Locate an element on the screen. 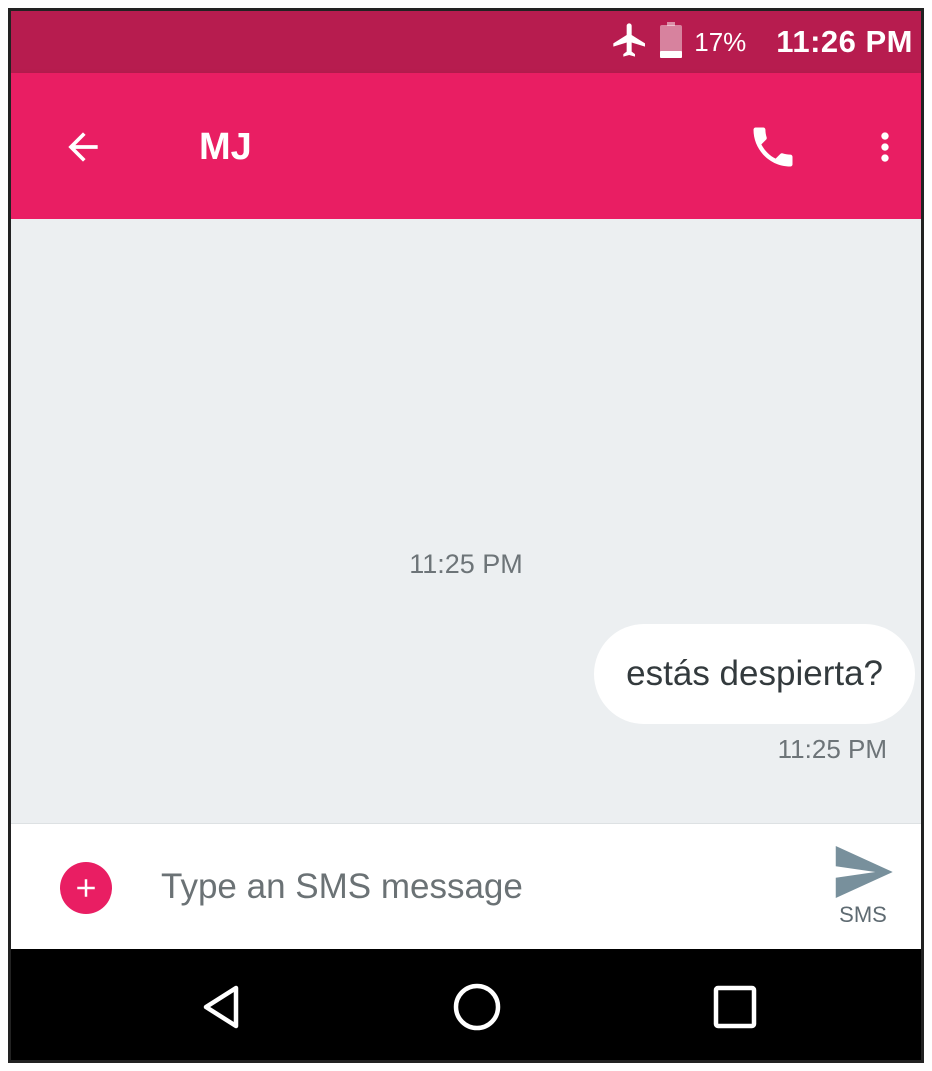  nav-back-button is located at coordinates (221, 1007).